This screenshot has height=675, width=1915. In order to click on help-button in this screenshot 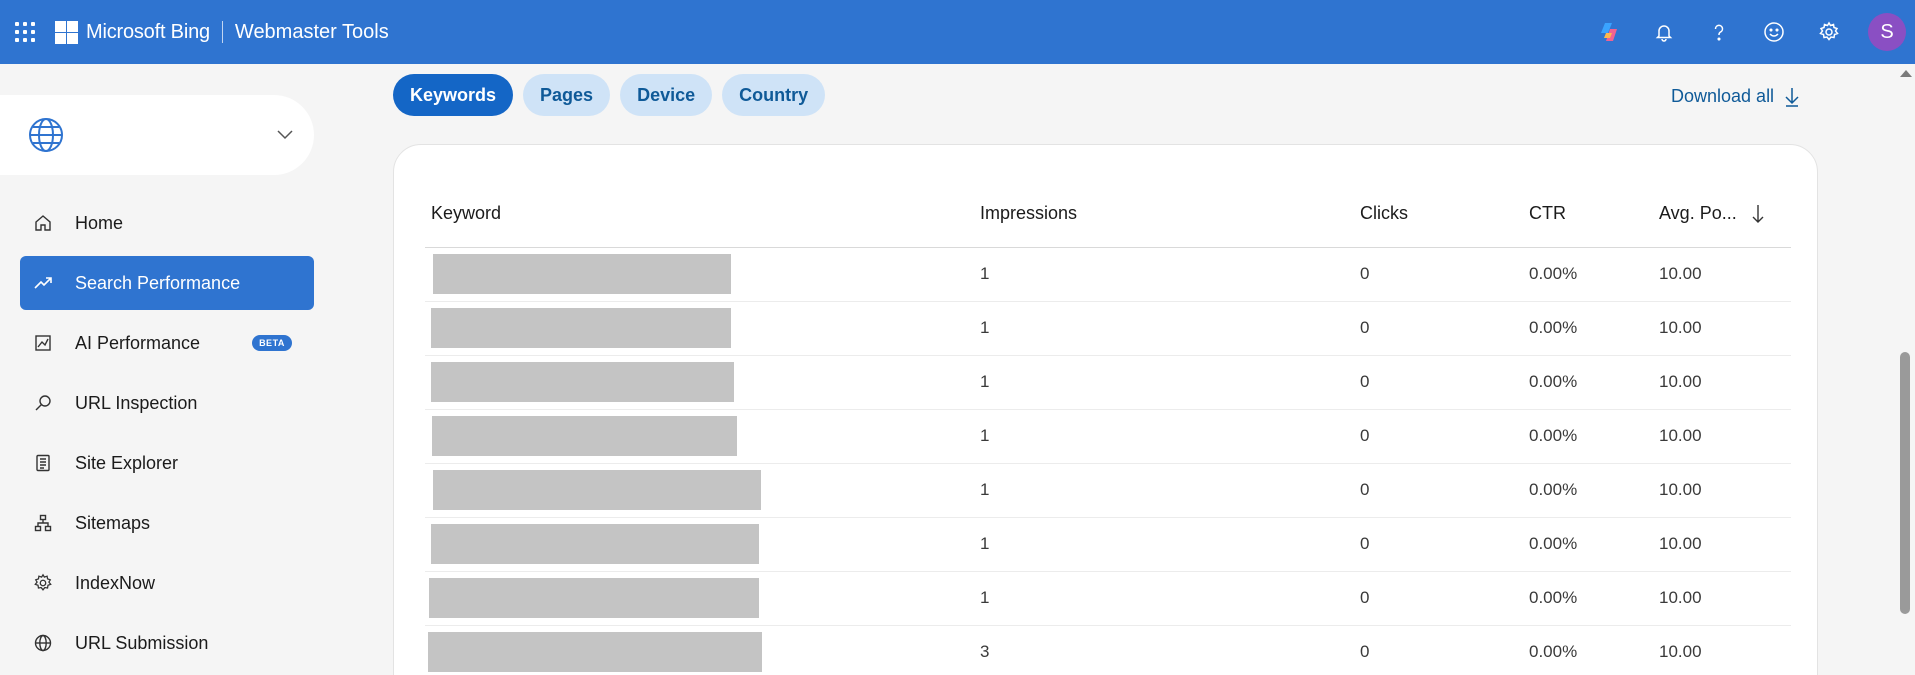, I will do `click(1718, 32)`.